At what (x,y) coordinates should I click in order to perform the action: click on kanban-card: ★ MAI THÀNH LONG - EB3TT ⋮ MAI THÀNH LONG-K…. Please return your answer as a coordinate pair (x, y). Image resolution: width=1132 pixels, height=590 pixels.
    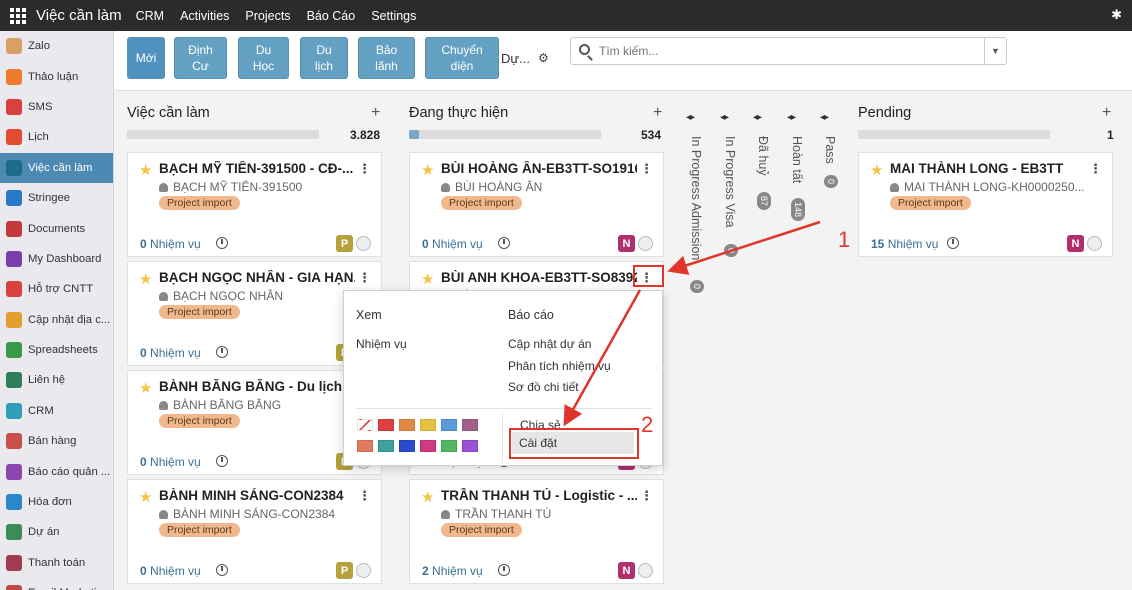
    Looking at the image, I should click on (985, 204).